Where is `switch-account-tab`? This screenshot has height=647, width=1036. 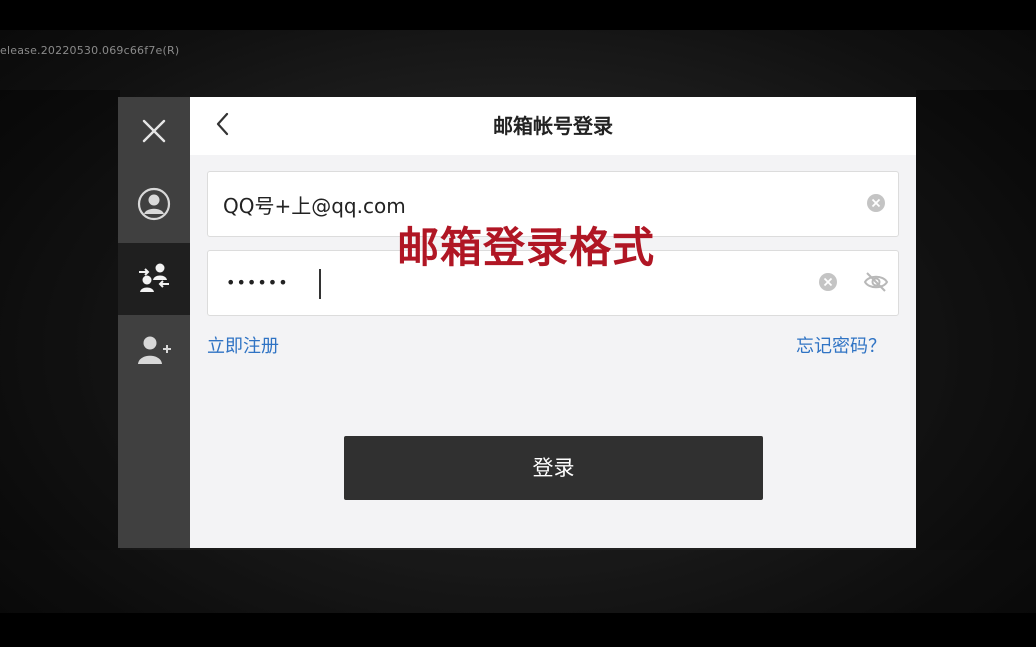 switch-account-tab is located at coordinates (154, 279).